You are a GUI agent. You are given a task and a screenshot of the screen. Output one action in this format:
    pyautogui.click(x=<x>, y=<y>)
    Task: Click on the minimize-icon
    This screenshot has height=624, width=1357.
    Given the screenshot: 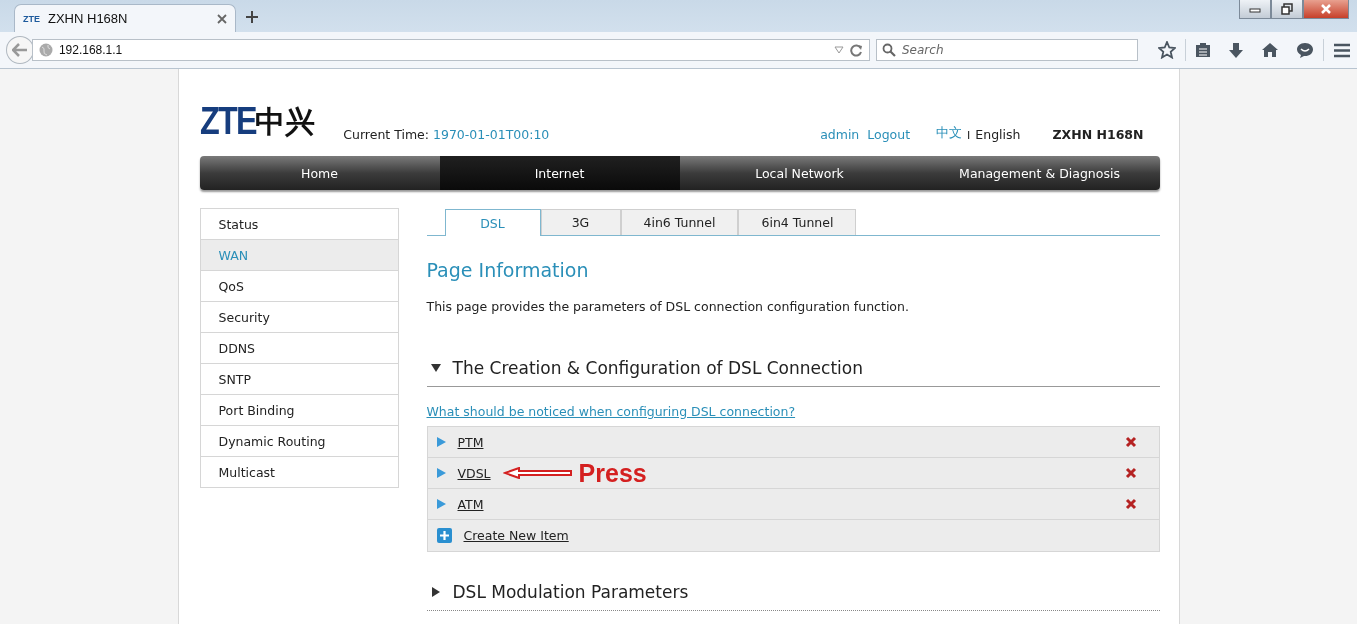 What is the action you would take?
    pyautogui.click(x=1255, y=9)
    